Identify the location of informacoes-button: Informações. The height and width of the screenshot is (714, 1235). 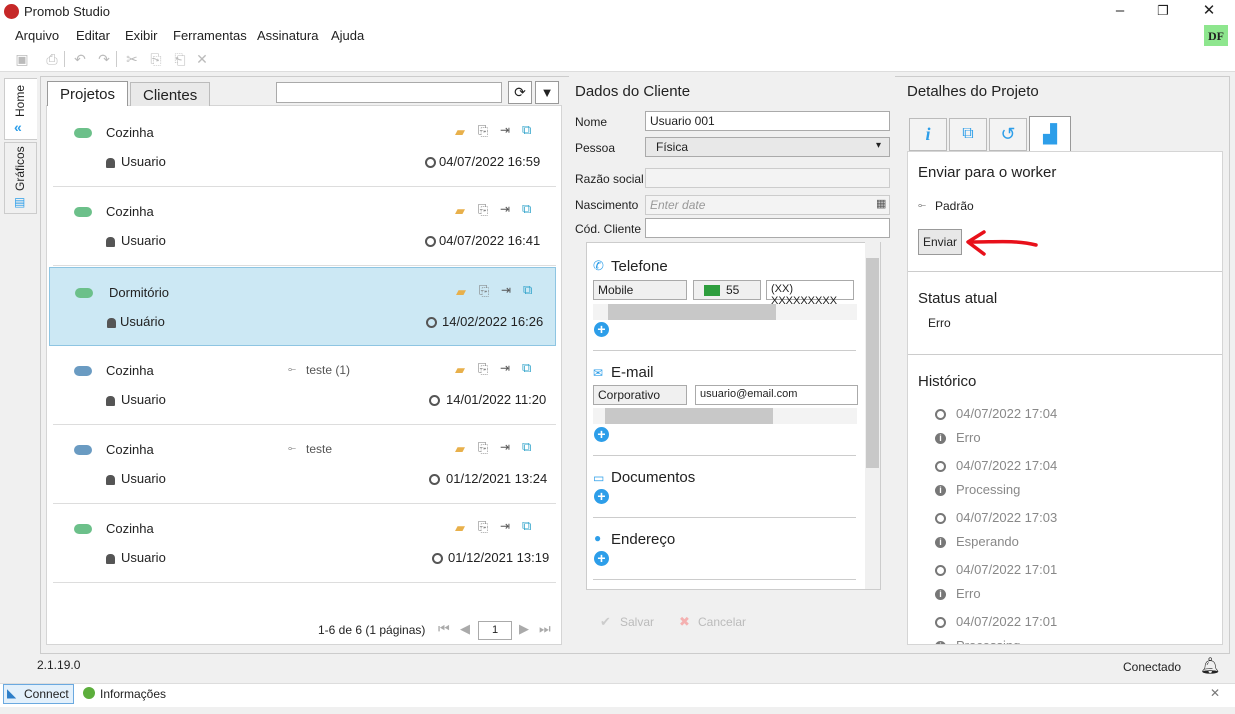
(133, 694).